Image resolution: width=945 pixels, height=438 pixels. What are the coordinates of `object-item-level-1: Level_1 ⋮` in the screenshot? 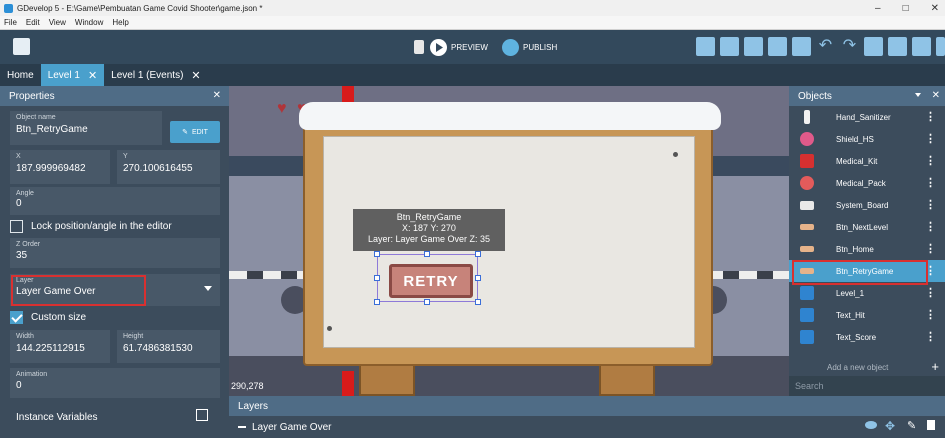 It's located at (867, 293).